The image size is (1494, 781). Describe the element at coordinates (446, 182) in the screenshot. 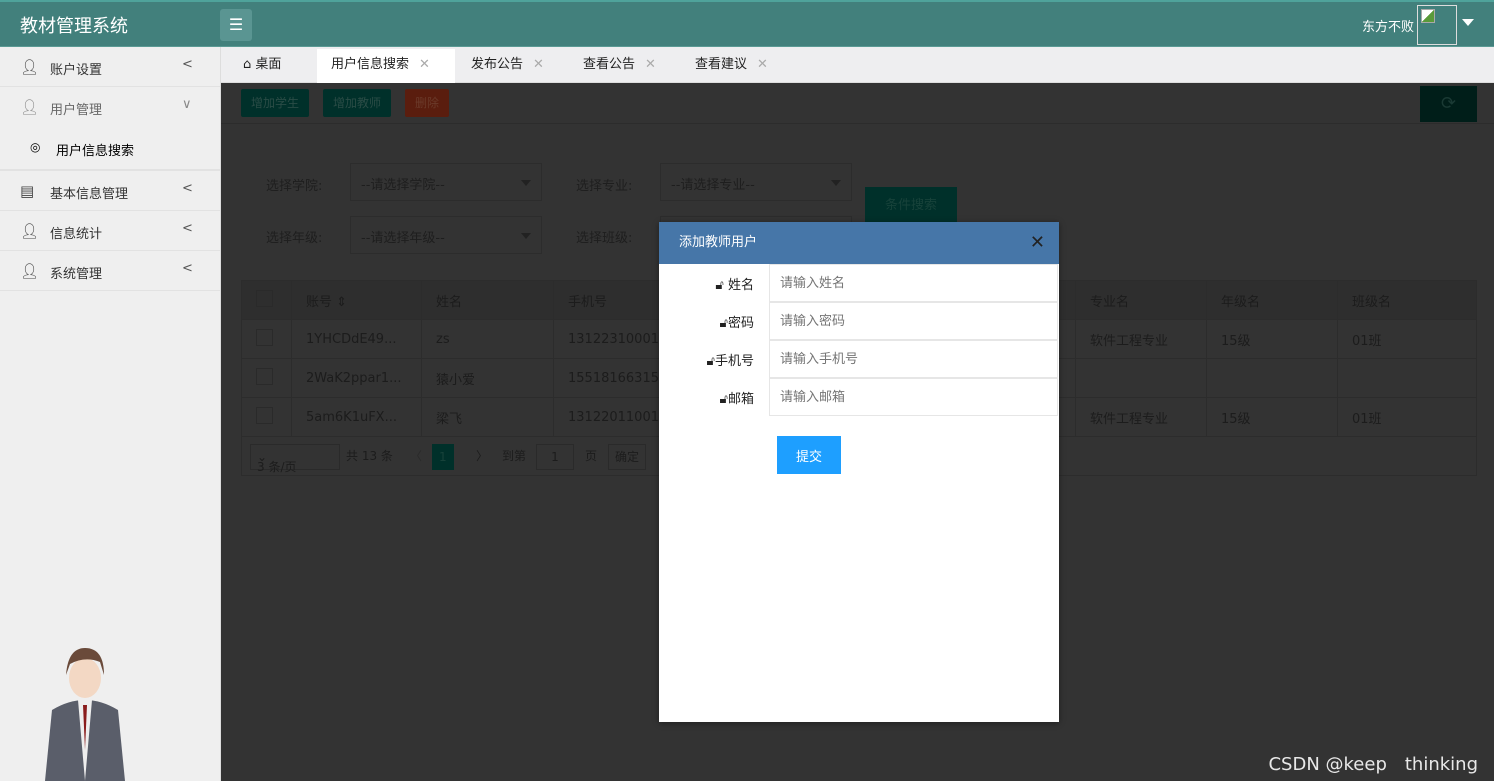

I see `college-select: --请选择学院--` at that location.